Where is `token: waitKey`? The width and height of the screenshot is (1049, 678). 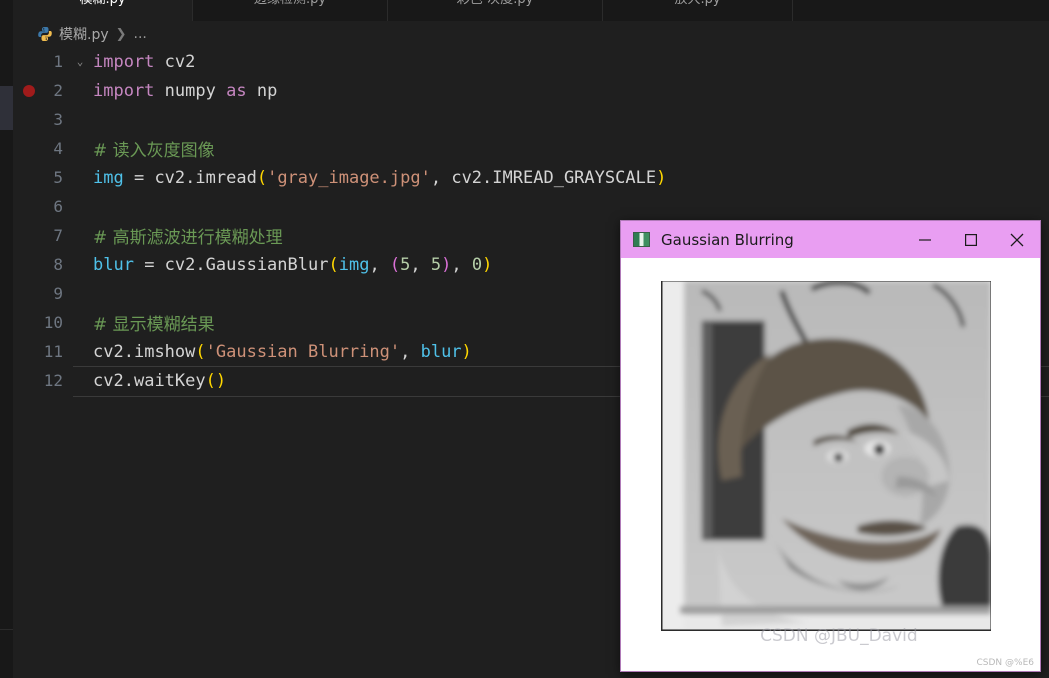 token: waitKey is located at coordinates (169, 380).